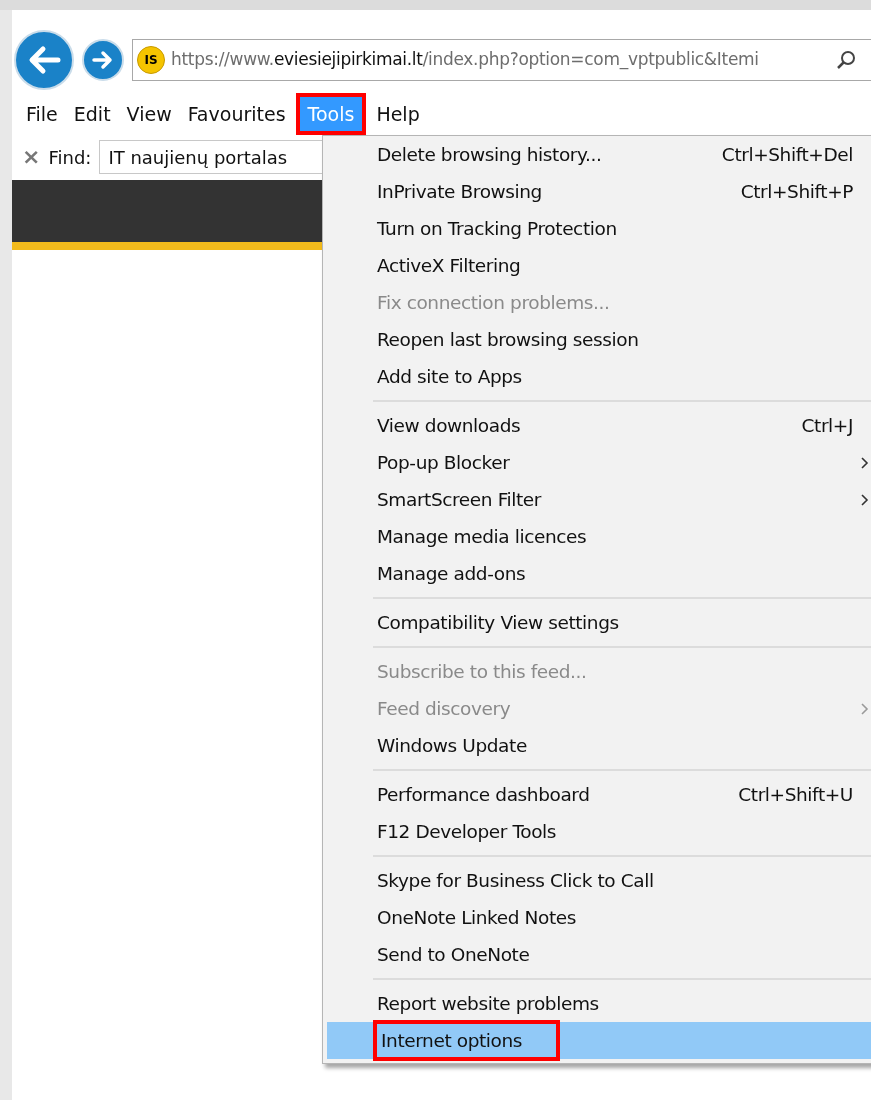 This screenshot has height=1100, width=871. Describe the element at coordinates (597, 917) in the screenshot. I see `menu-item: OneNote Linked Notes` at that location.